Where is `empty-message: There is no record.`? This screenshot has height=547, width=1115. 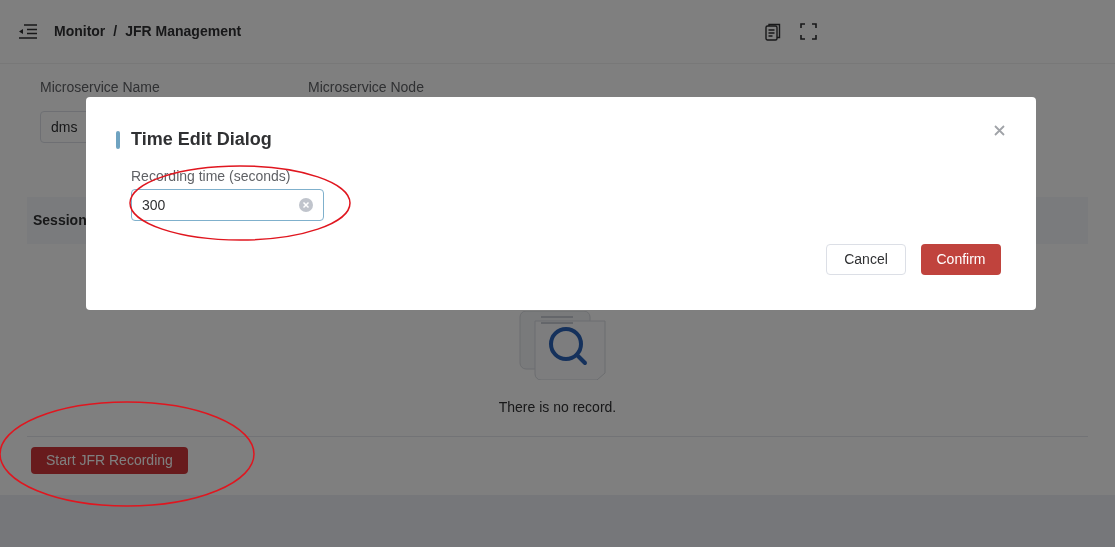
empty-message: There is no record. is located at coordinates (557, 407).